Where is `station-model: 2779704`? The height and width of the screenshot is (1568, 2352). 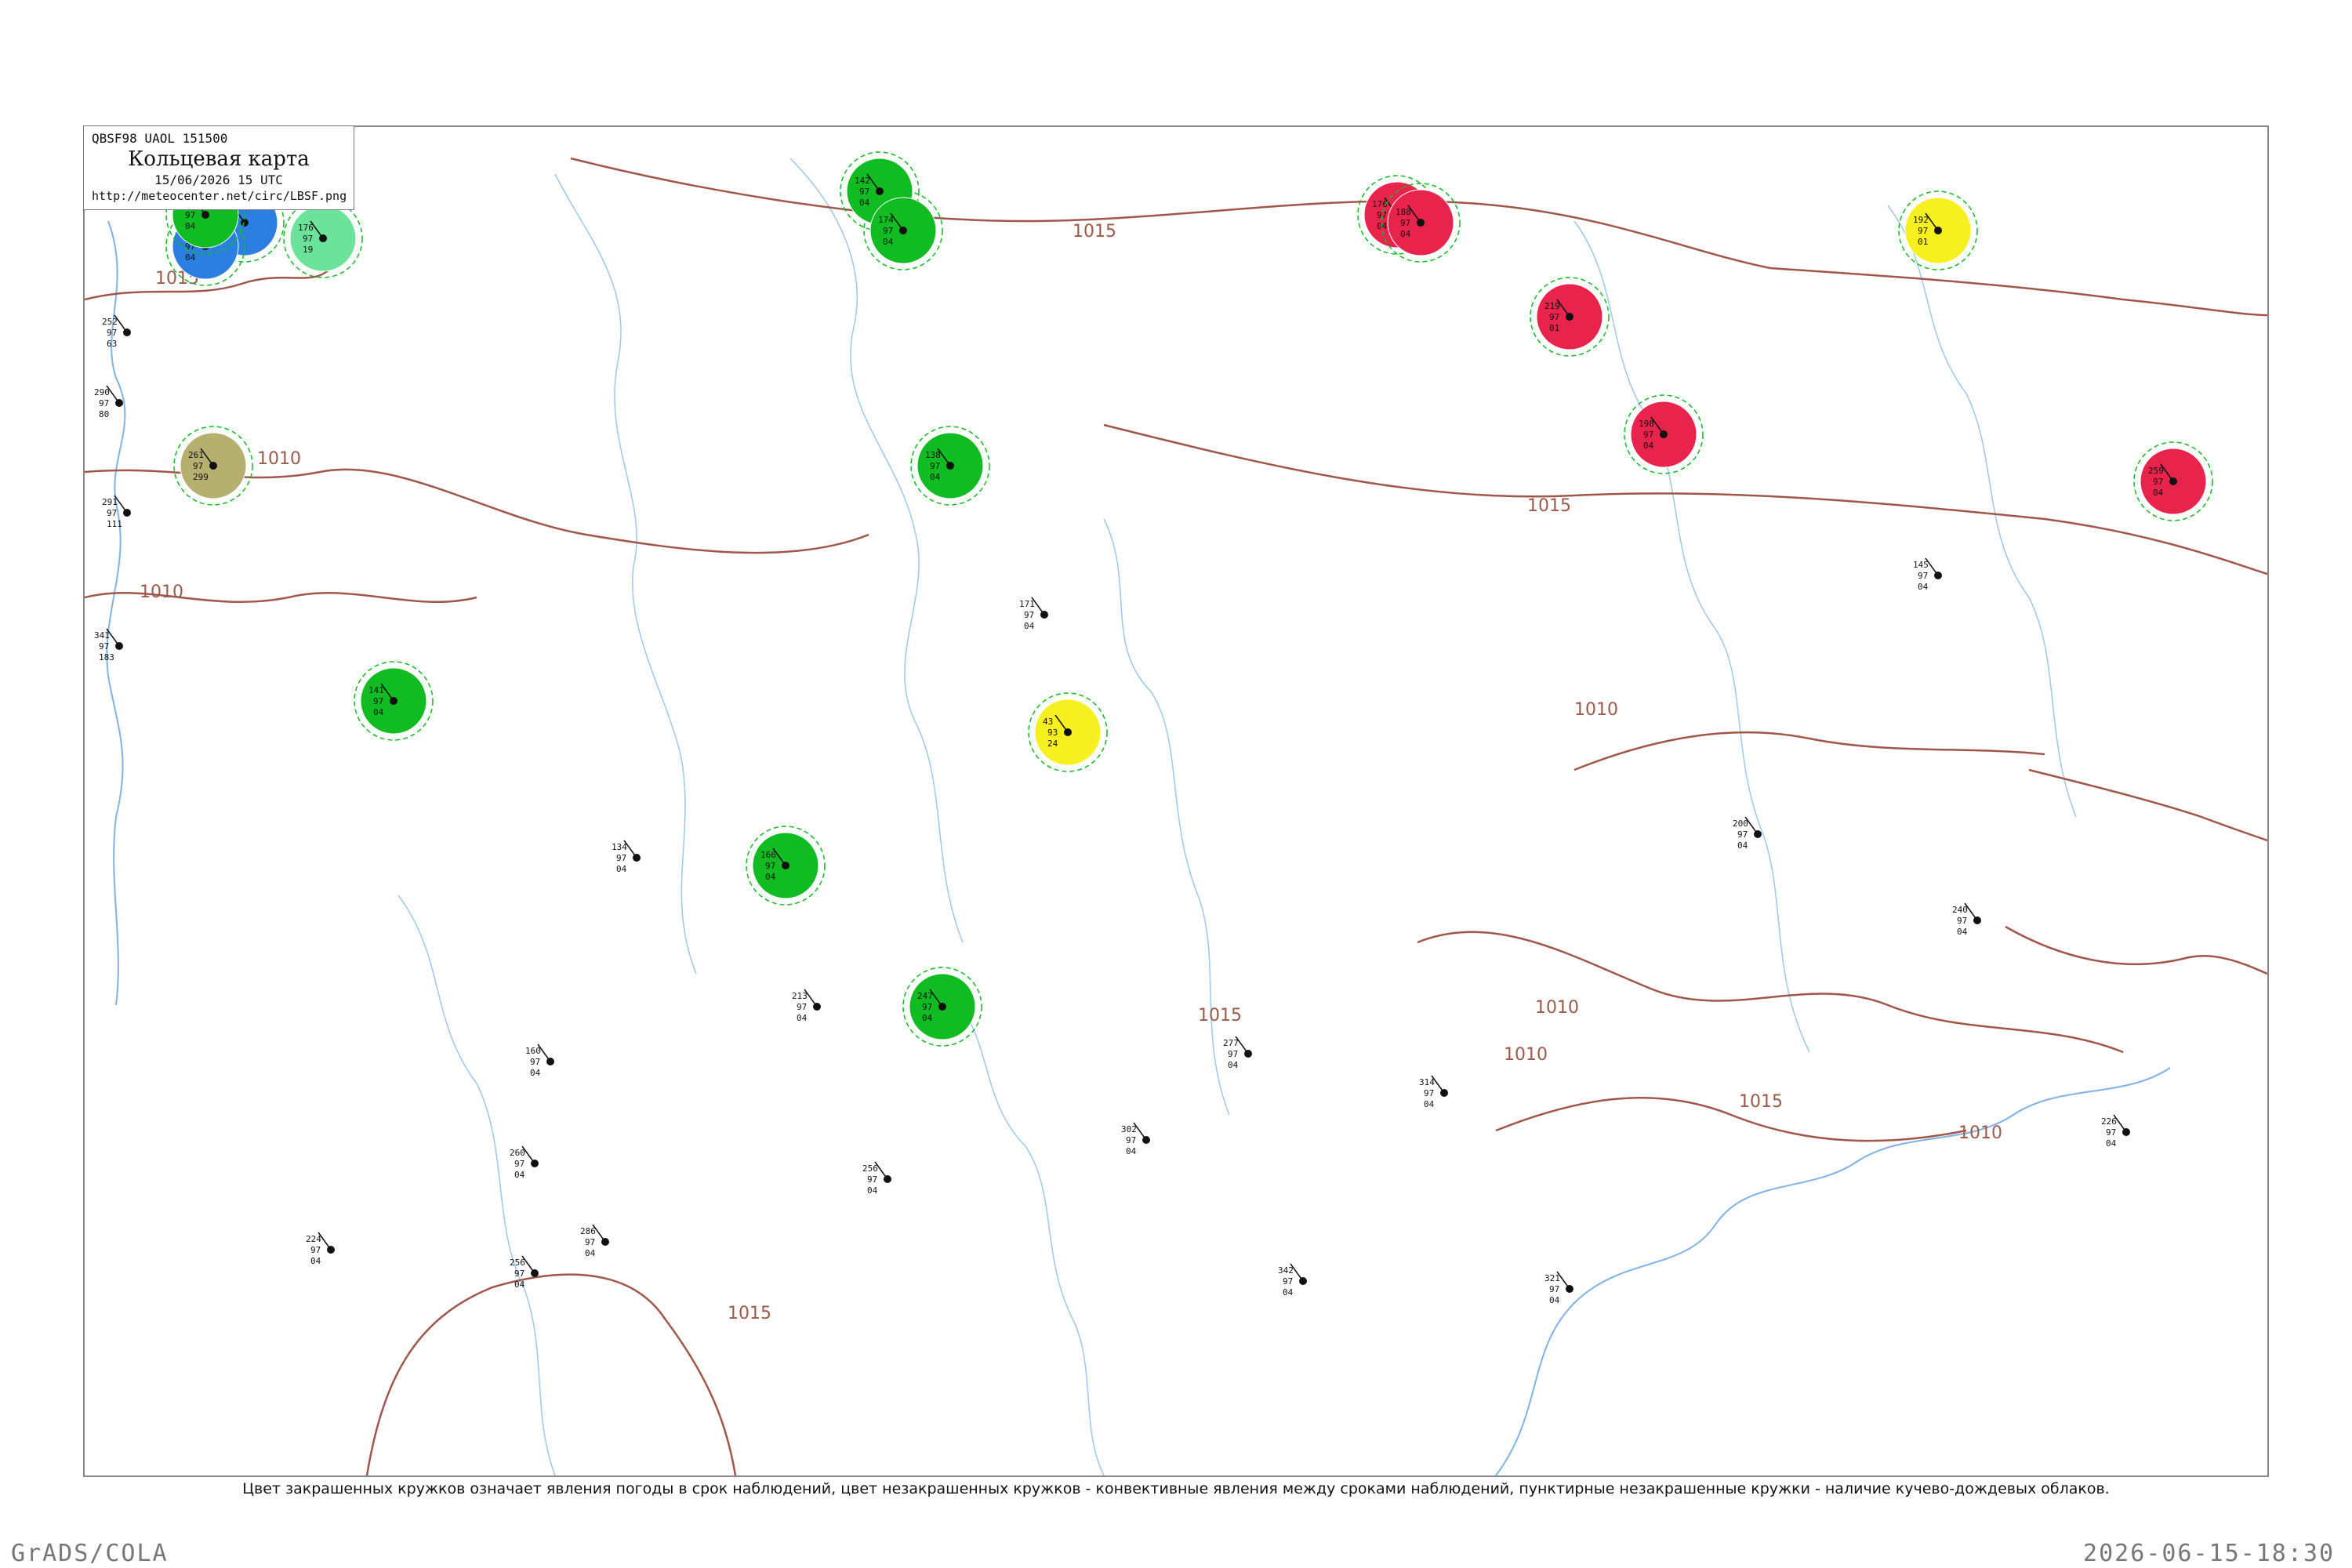
station-model: 2779704 is located at coordinates (1237, 1053).